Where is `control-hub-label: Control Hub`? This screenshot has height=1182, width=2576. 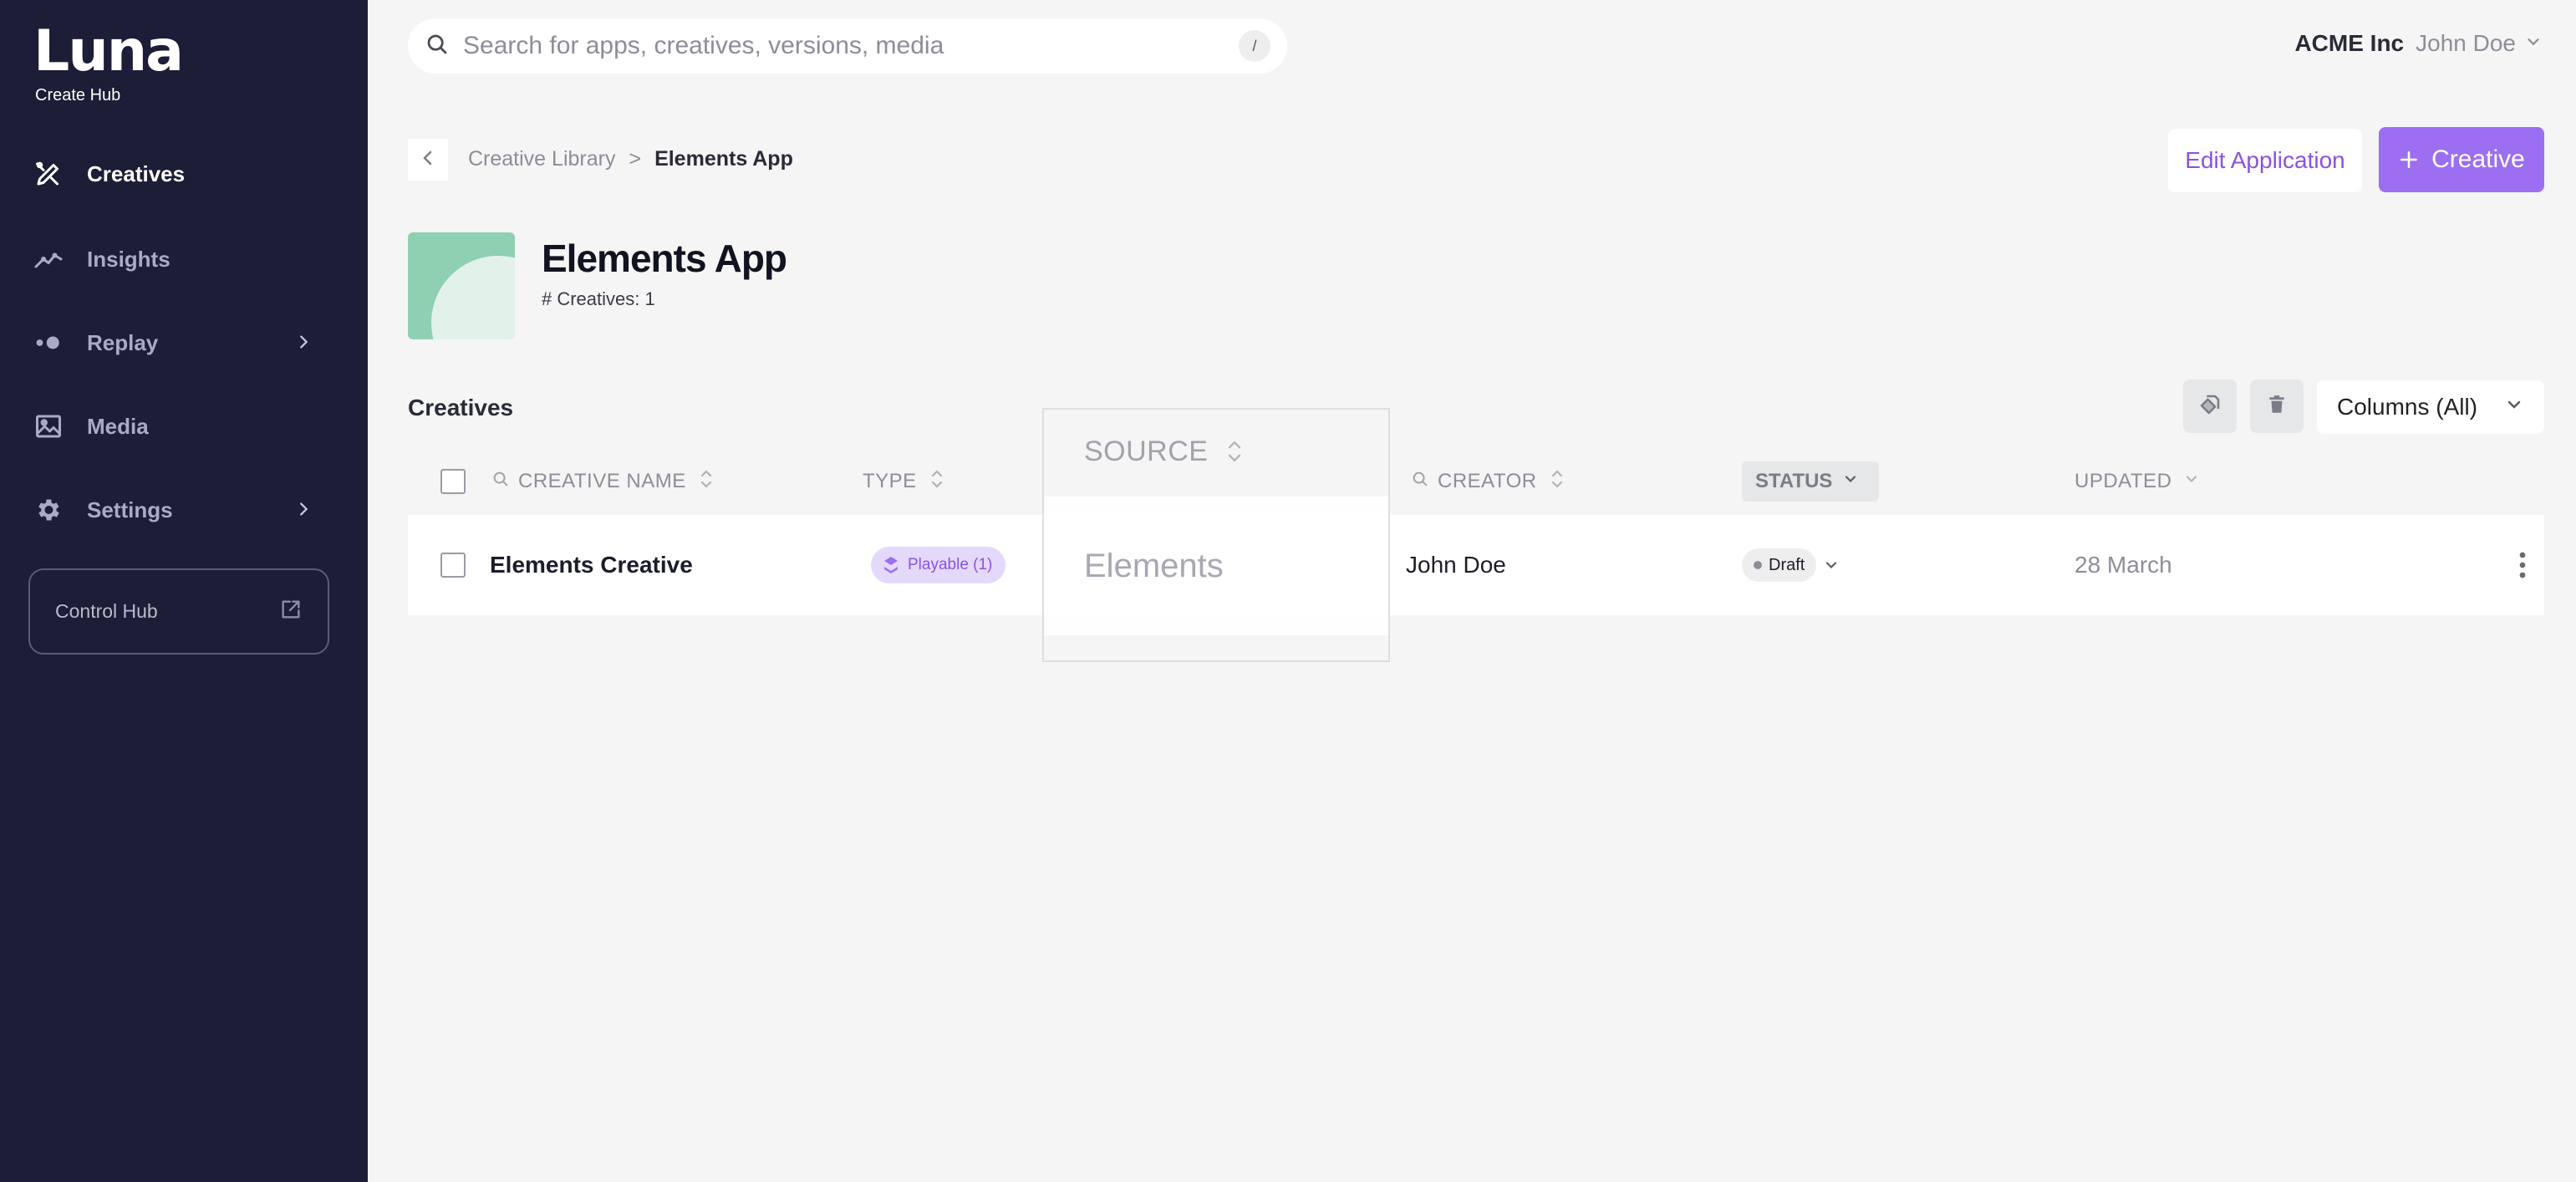
control-hub-label: Control Hub is located at coordinates (106, 611).